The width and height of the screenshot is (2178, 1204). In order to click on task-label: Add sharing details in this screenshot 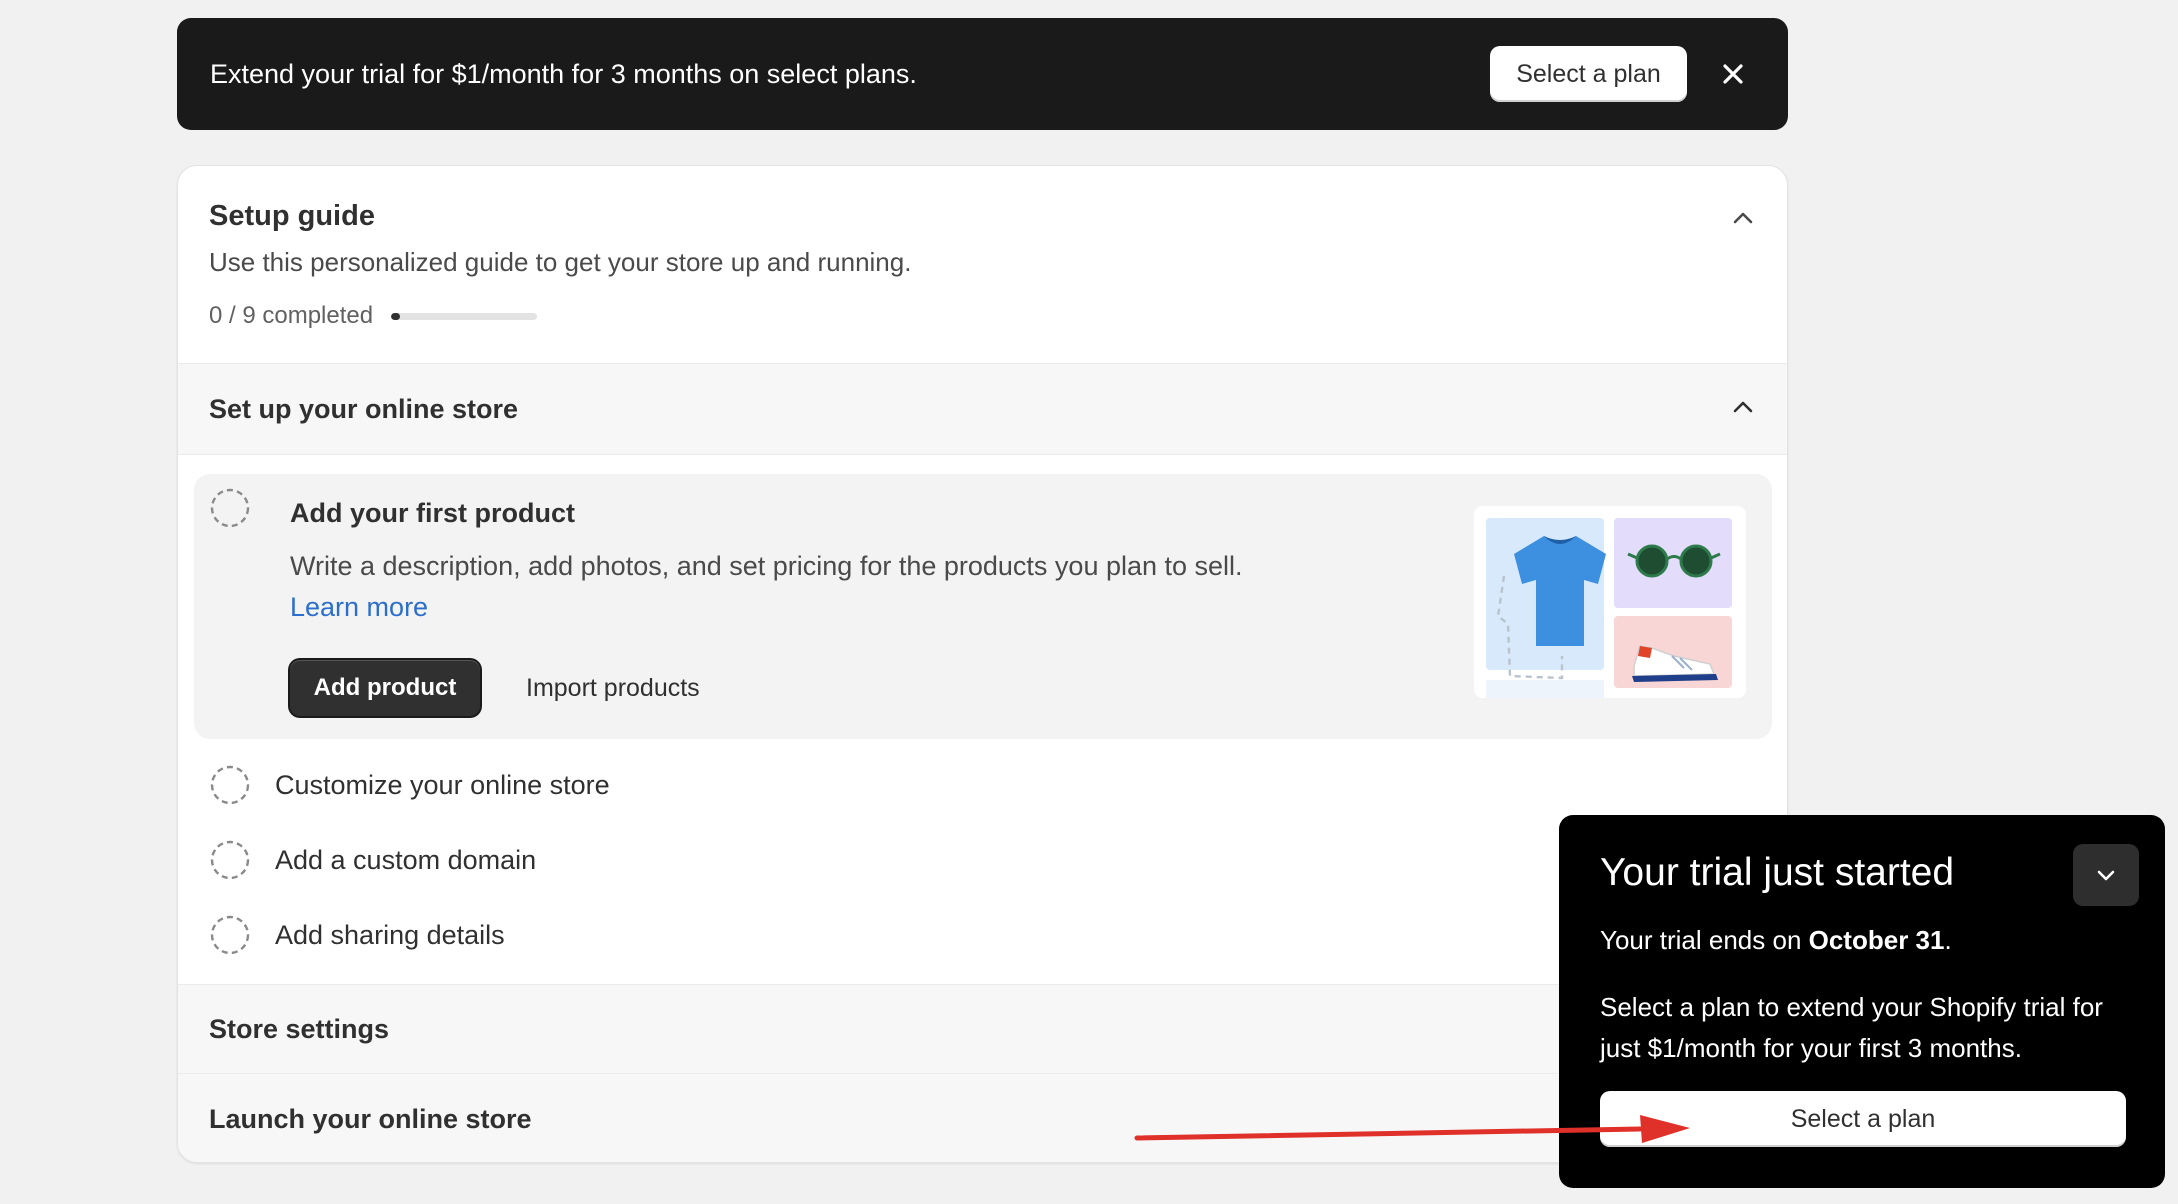, I will do `click(390, 934)`.